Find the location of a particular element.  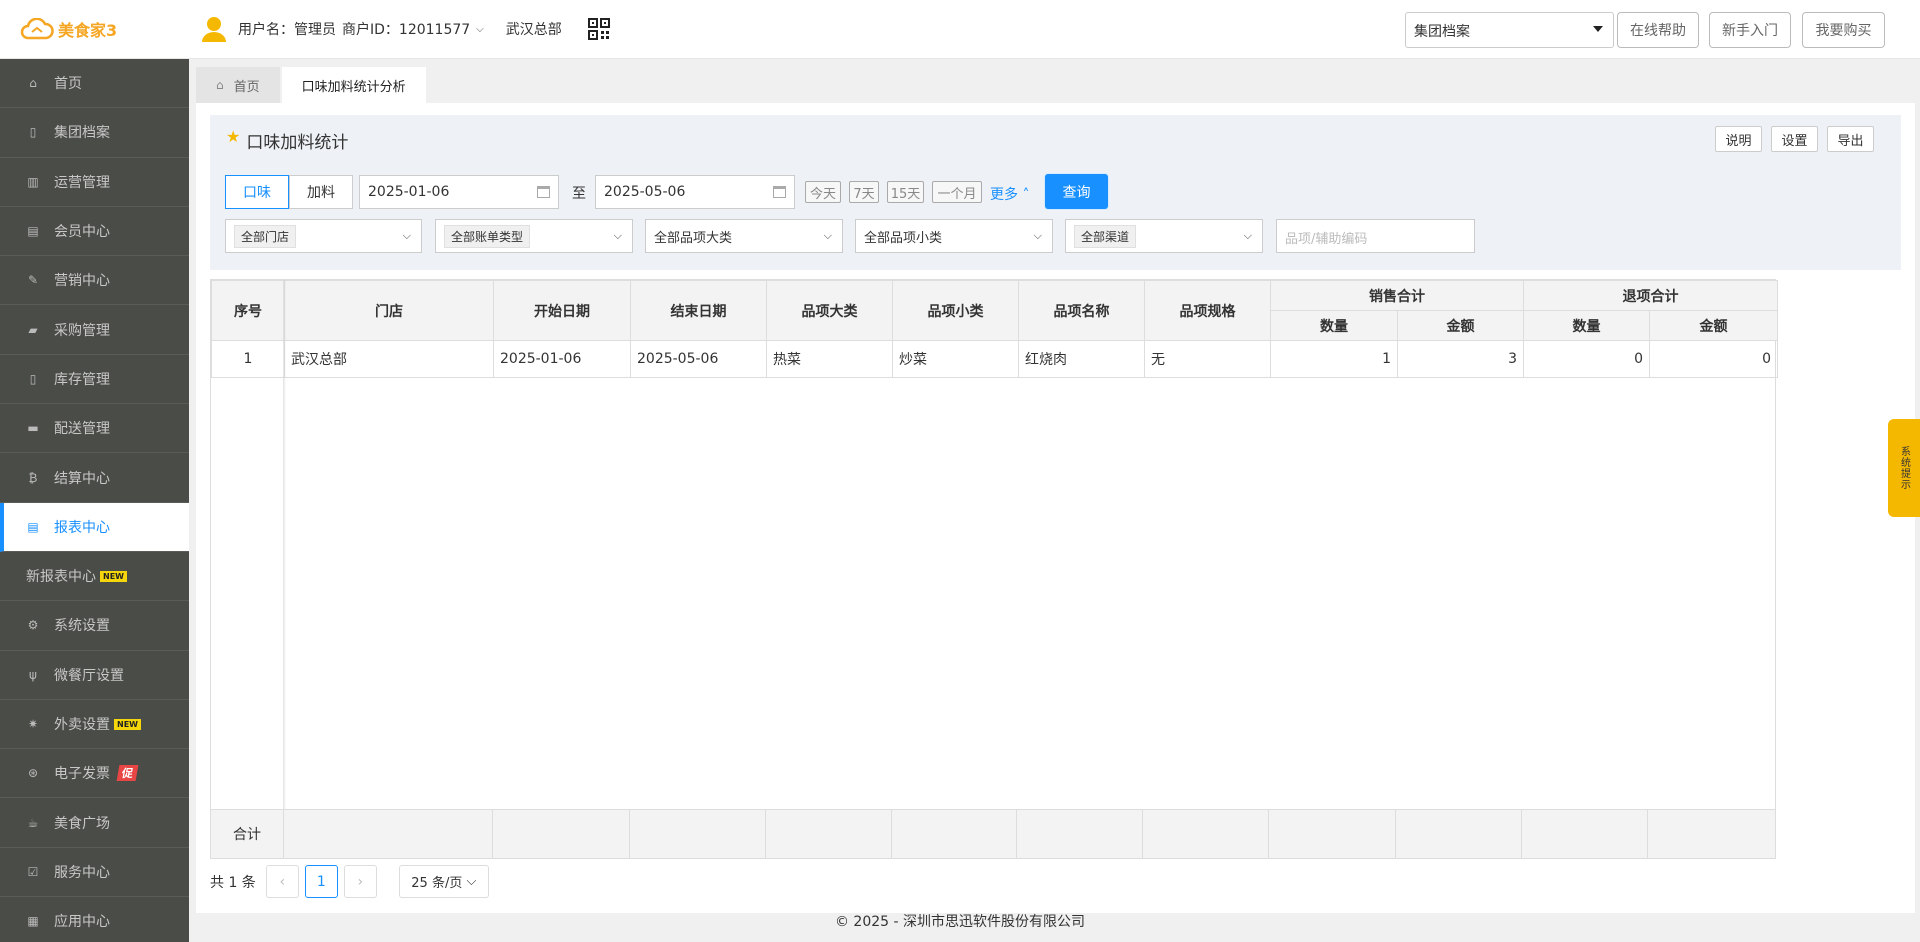

sidebar-item-purchasing: ▰ 采购管理 is located at coordinates (94, 330).